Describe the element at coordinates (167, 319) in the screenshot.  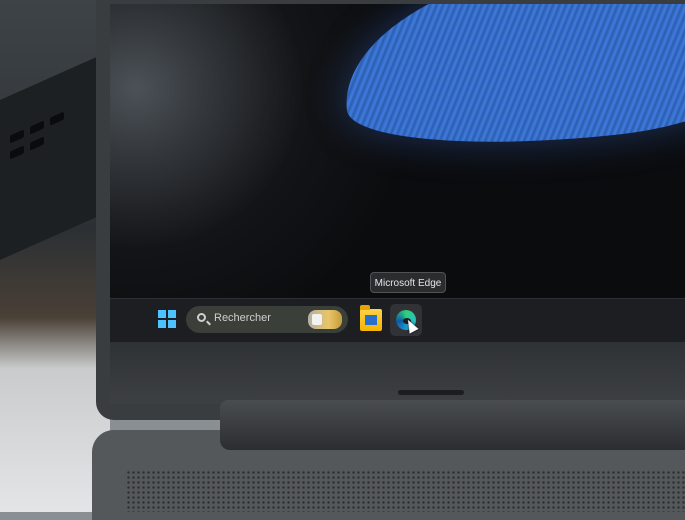
I see `start-button` at that location.